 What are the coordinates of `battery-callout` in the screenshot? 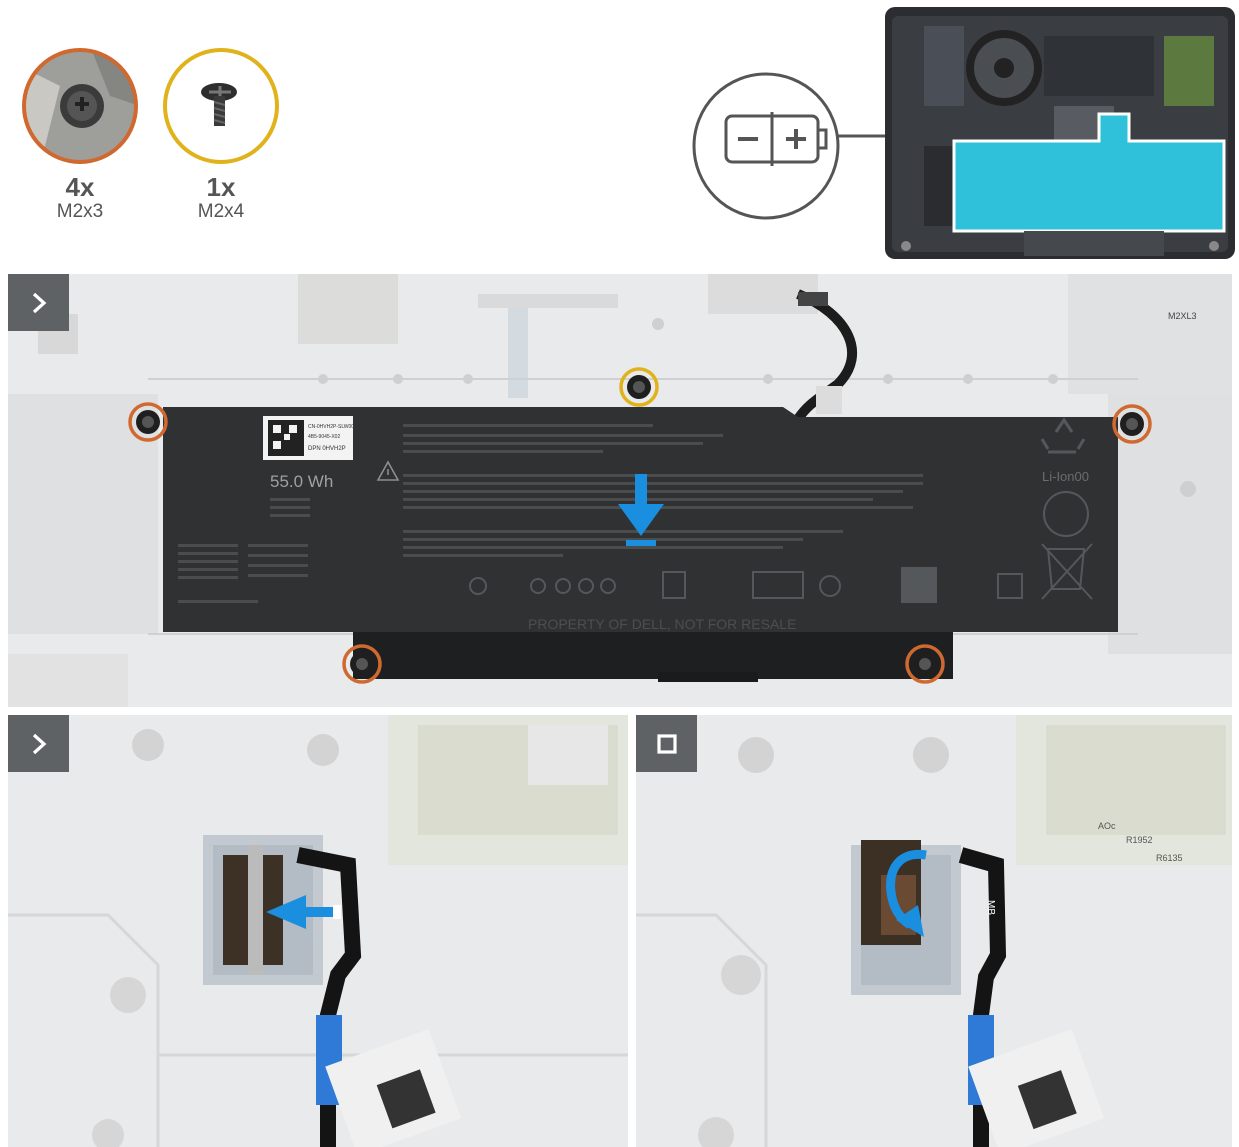 It's located at (796, 146).